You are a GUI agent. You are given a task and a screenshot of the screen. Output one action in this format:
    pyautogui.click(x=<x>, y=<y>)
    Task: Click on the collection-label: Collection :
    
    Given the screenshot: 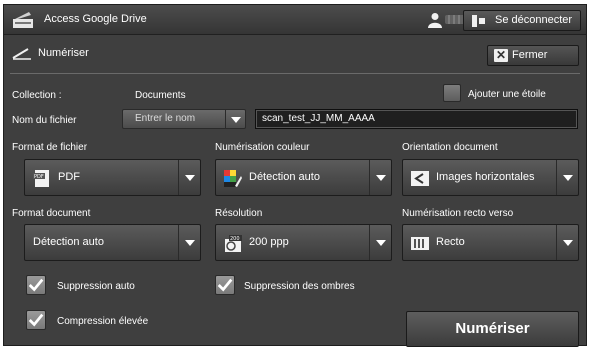 What is the action you would take?
    pyautogui.click(x=37, y=95)
    